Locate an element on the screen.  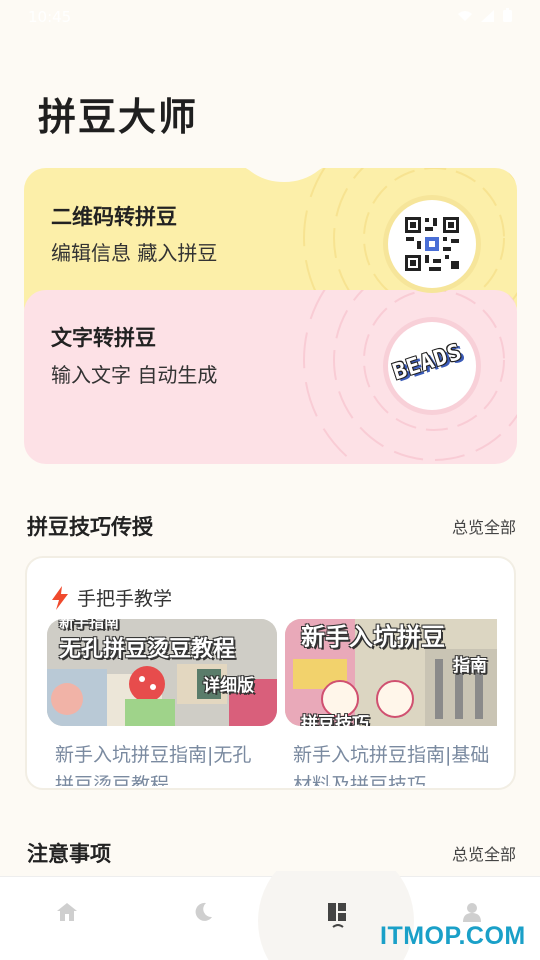
wifi-icon is located at coordinates (465, 17).